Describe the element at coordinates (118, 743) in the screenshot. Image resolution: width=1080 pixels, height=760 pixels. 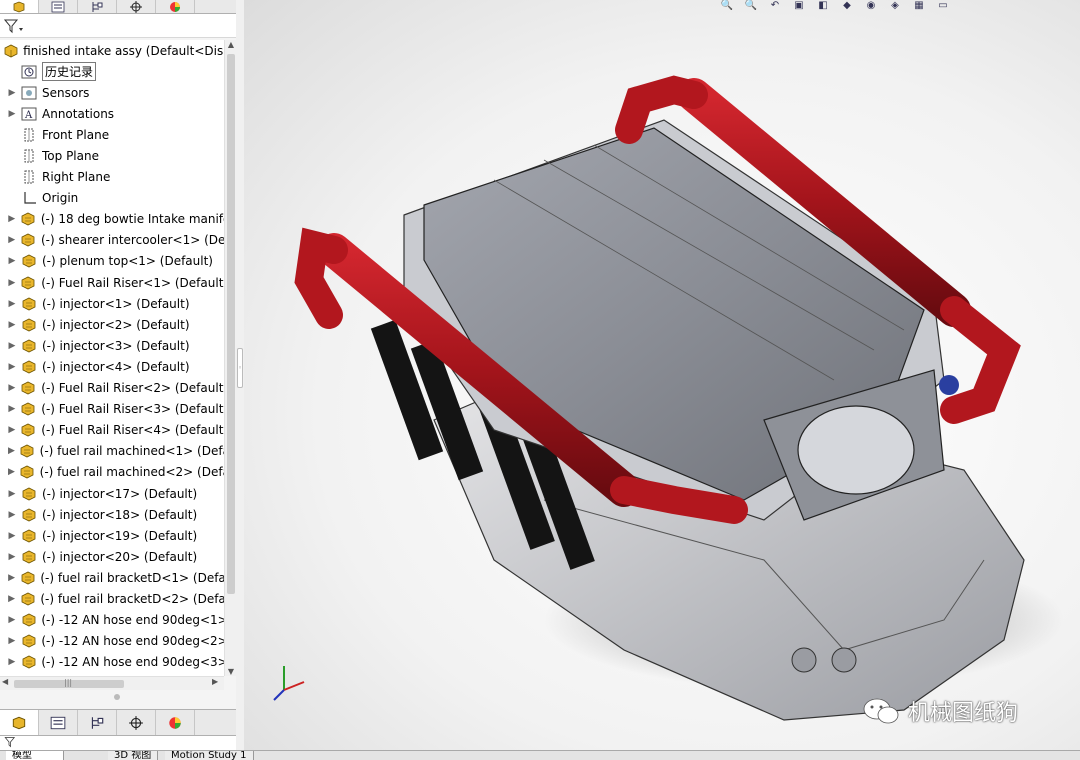
I see `tree-filter-bottom` at that location.